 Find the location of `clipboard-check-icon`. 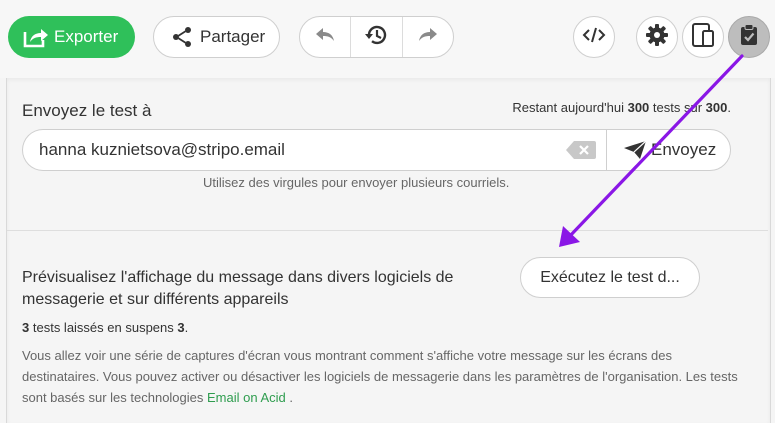

clipboard-check-icon is located at coordinates (749, 37).